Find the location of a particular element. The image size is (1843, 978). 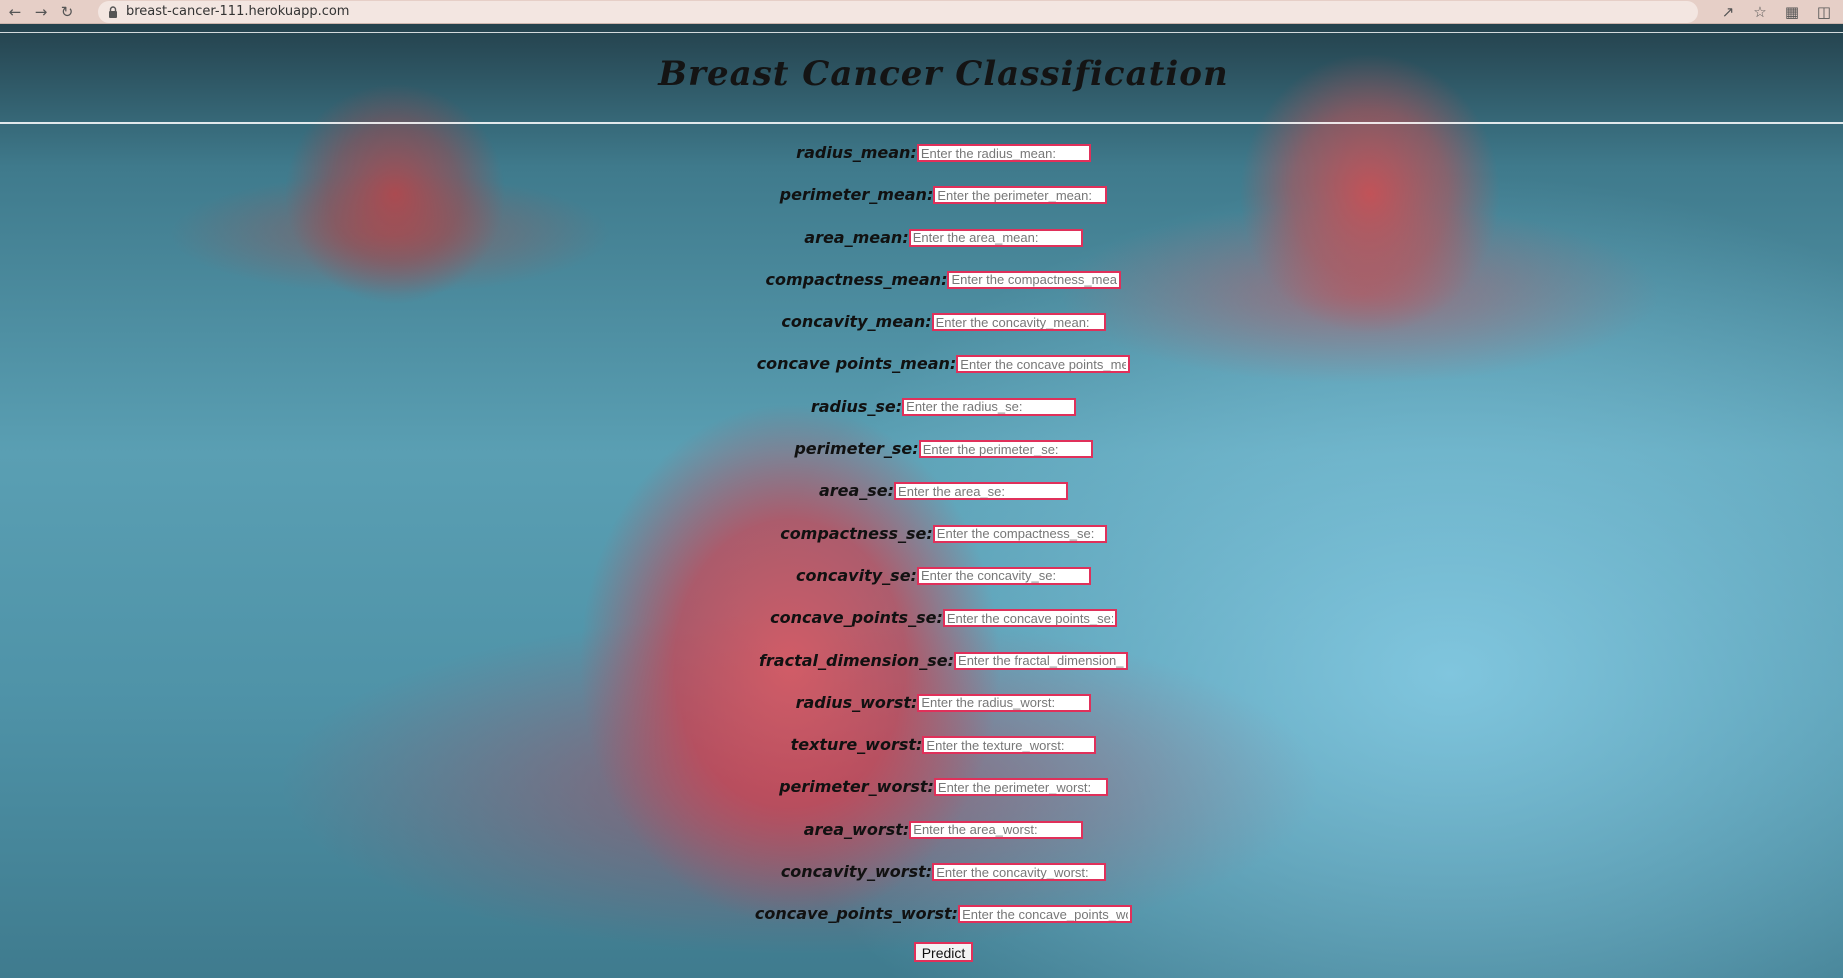

page-title: Breast Cancer Classification is located at coordinates (943, 74).